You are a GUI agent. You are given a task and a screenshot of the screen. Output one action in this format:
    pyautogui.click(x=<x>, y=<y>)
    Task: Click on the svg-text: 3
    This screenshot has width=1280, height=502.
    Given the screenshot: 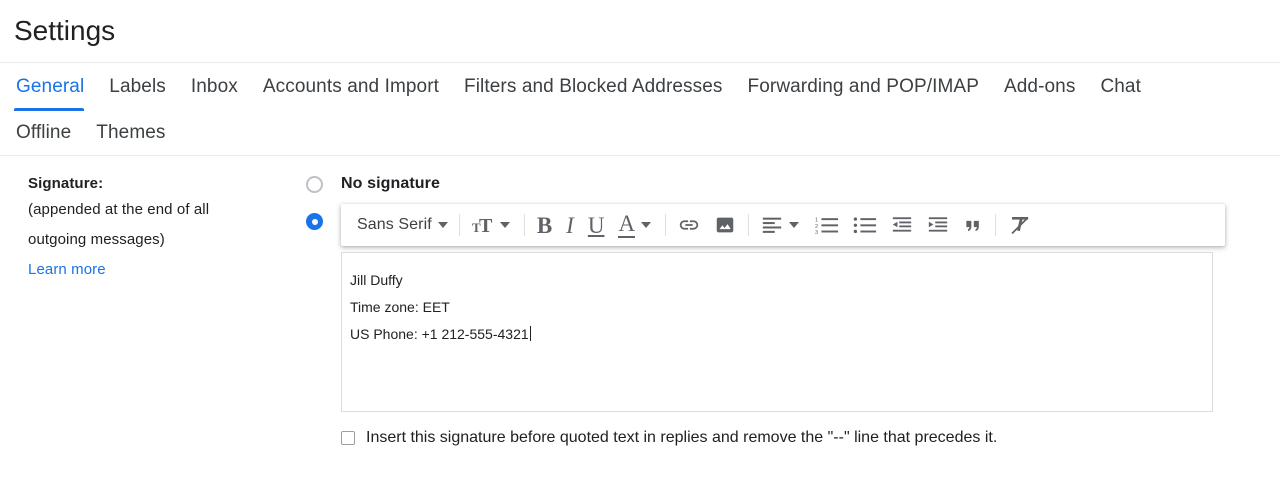 What is the action you would take?
    pyautogui.click(x=816, y=232)
    